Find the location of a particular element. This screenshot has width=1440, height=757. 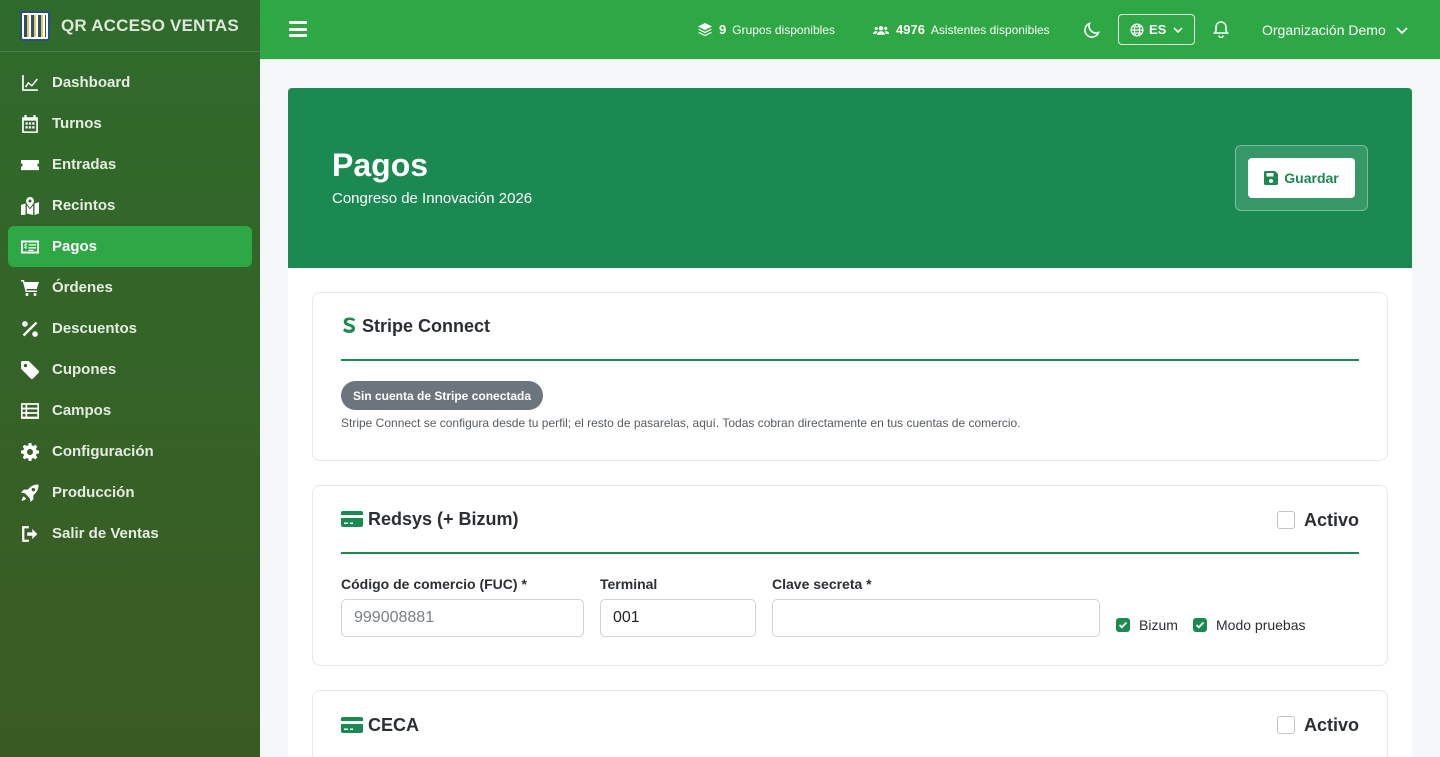

rocket-icon is located at coordinates (30, 493).